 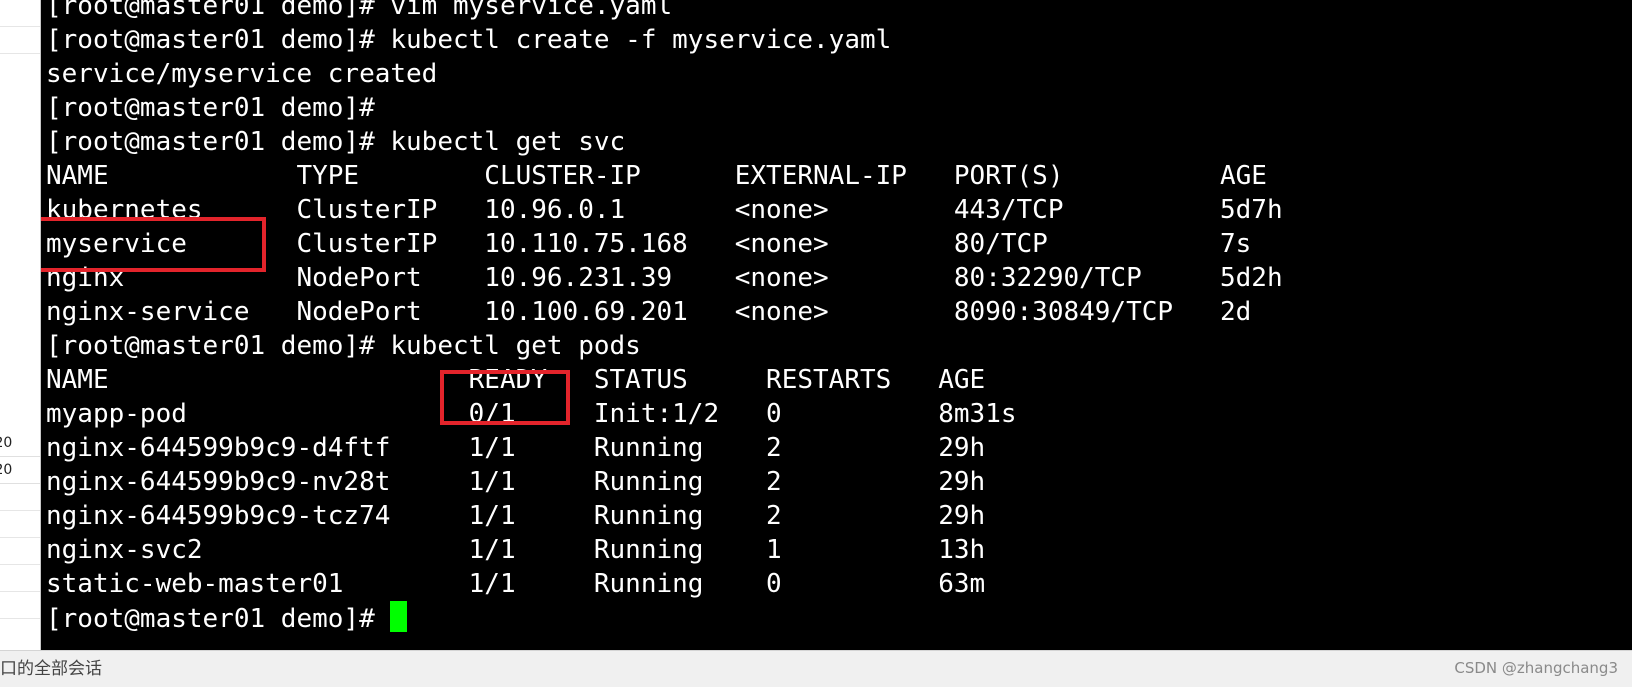 What do you see at coordinates (359, 10) in the screenshot?
I see `terminal-line: [root@master01 demo]# vim myservice.yaml` at bounding box center [359, 10].